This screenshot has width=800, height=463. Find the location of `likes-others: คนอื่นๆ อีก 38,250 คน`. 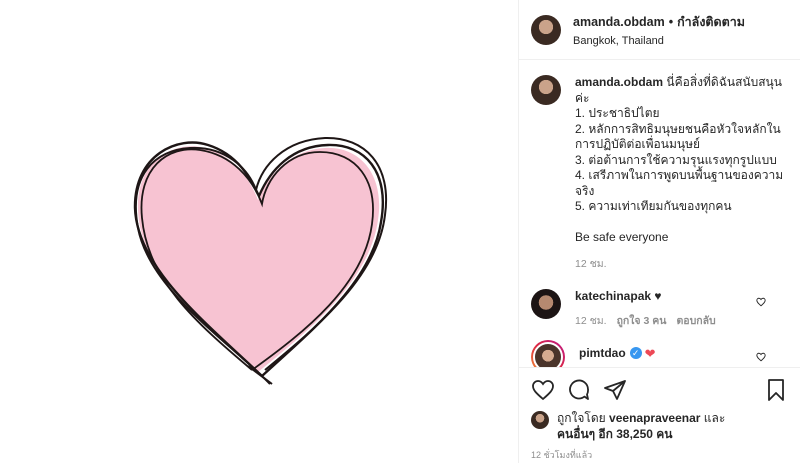

likes-others: คนอื่นๆ อีก 38,250 คน is located at coordinates (615, 434).